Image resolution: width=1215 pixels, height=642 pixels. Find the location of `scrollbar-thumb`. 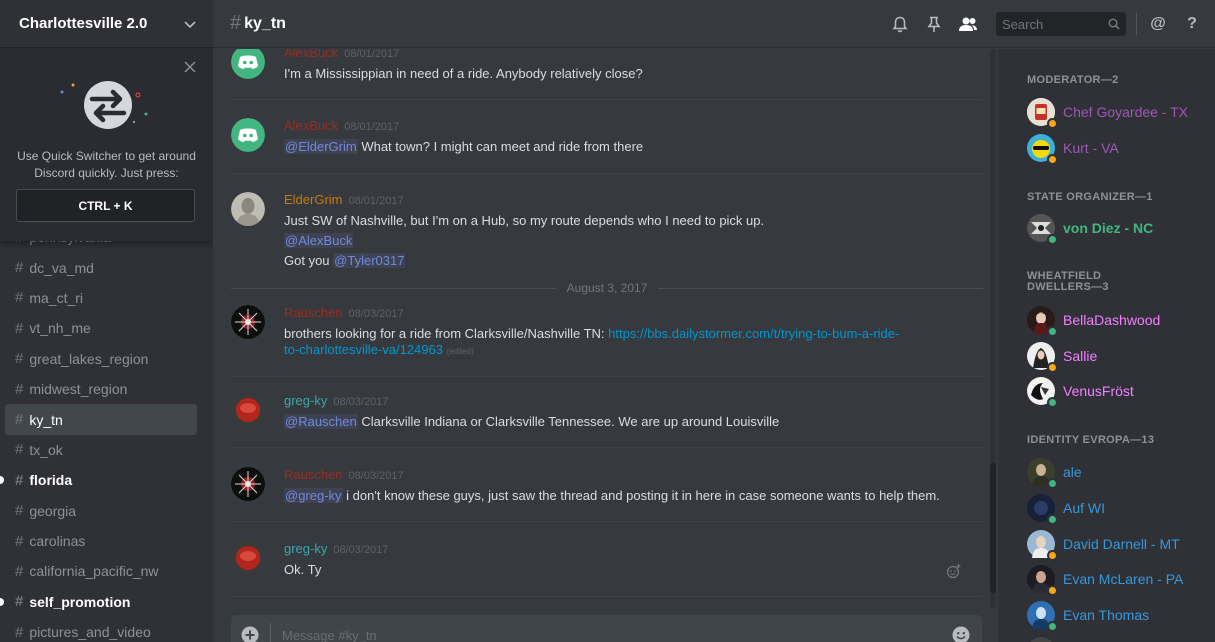

scrollbar-thumb is located at coordinates (993, 528).